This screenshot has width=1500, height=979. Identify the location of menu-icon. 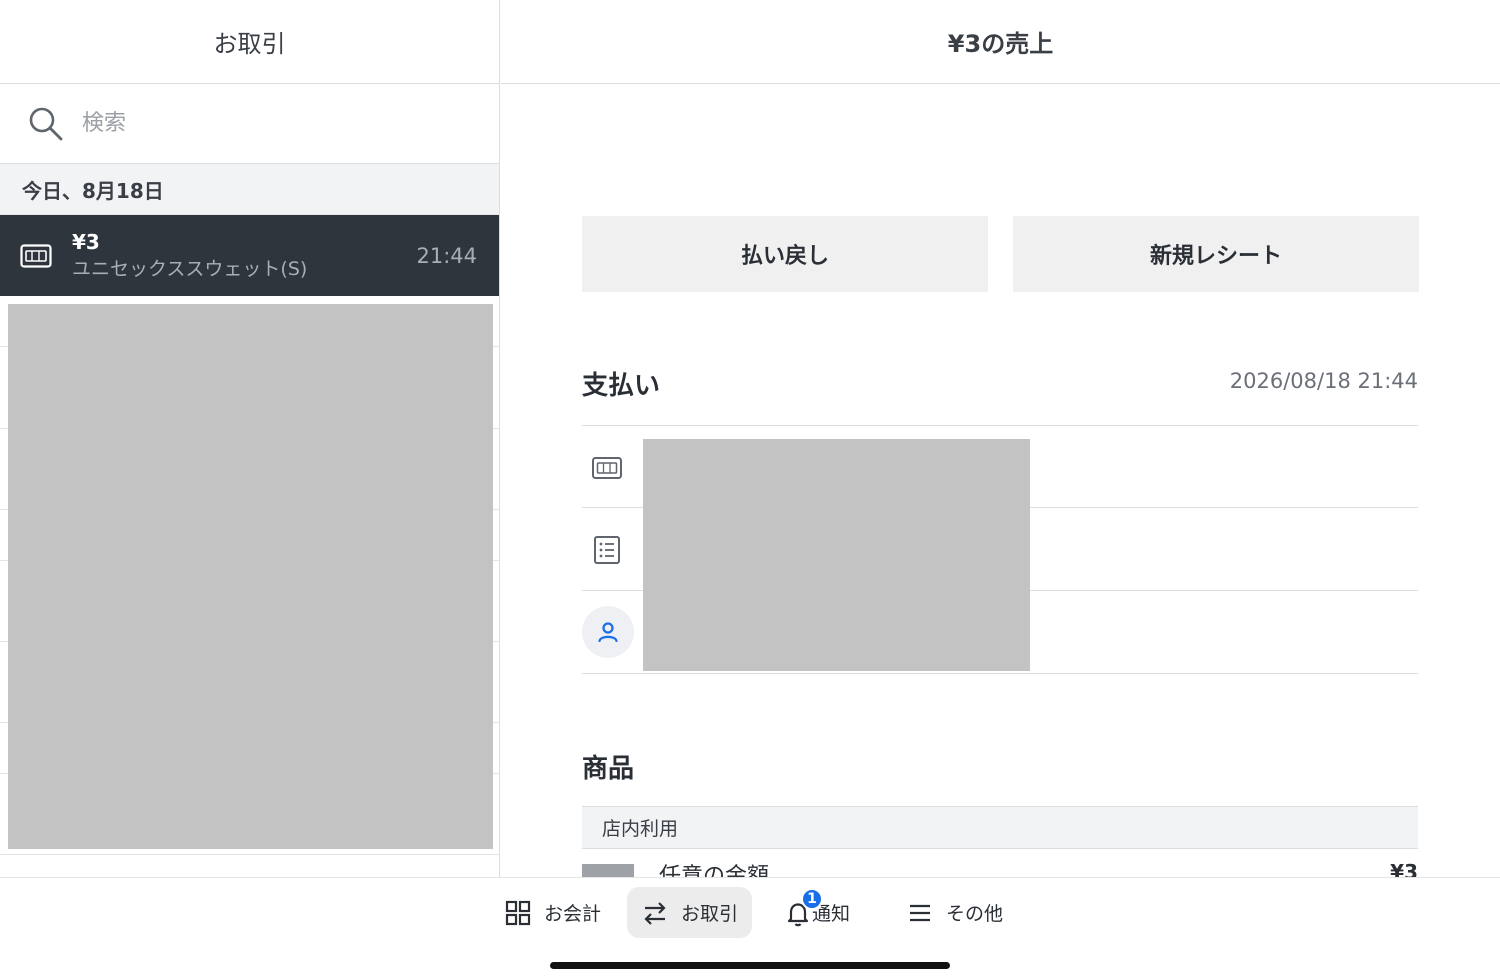
(920, 912).